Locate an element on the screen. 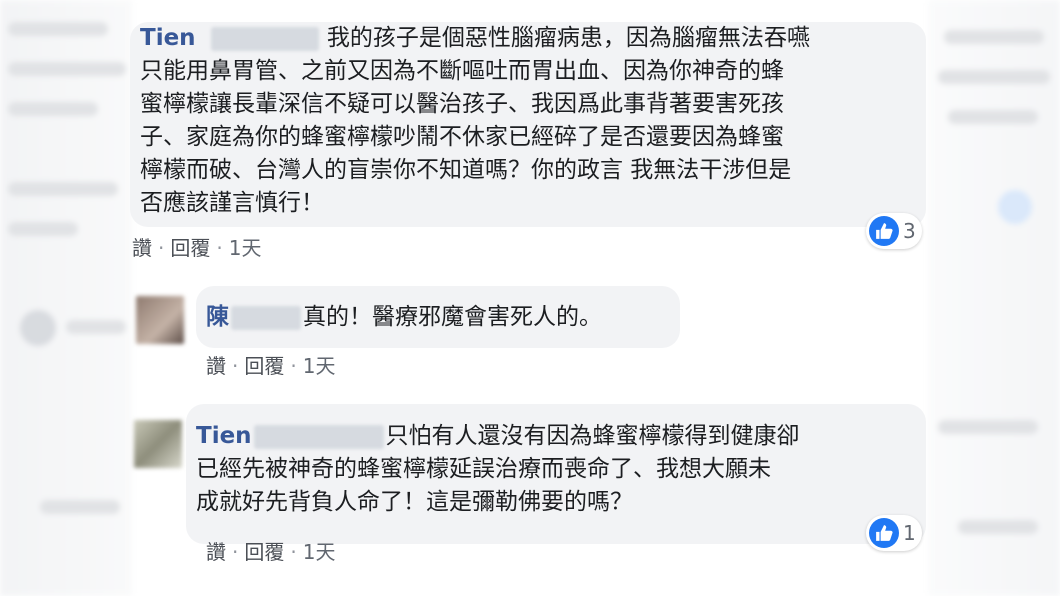 The width and height of the screenshot is (1060, 596). comment-line: 我的孩子是個惡性腦瘤病患，因為腦瘤無法吞嚥 is located at coordinates (568, 38).